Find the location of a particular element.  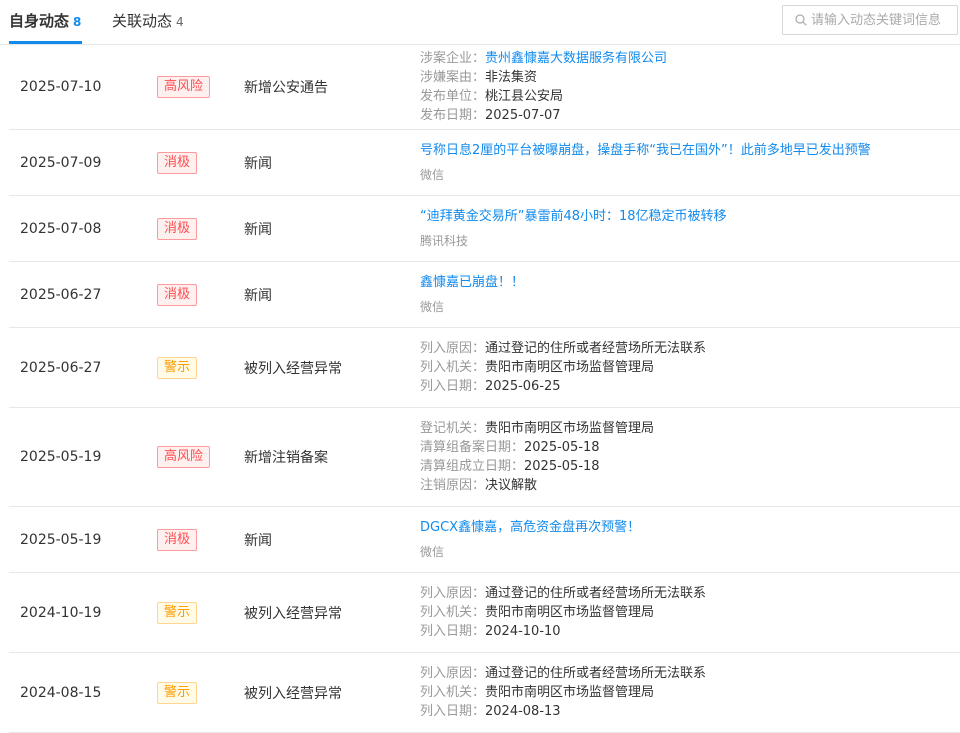

tab-own-events-count: 8 is located at coordinates (77, 22).